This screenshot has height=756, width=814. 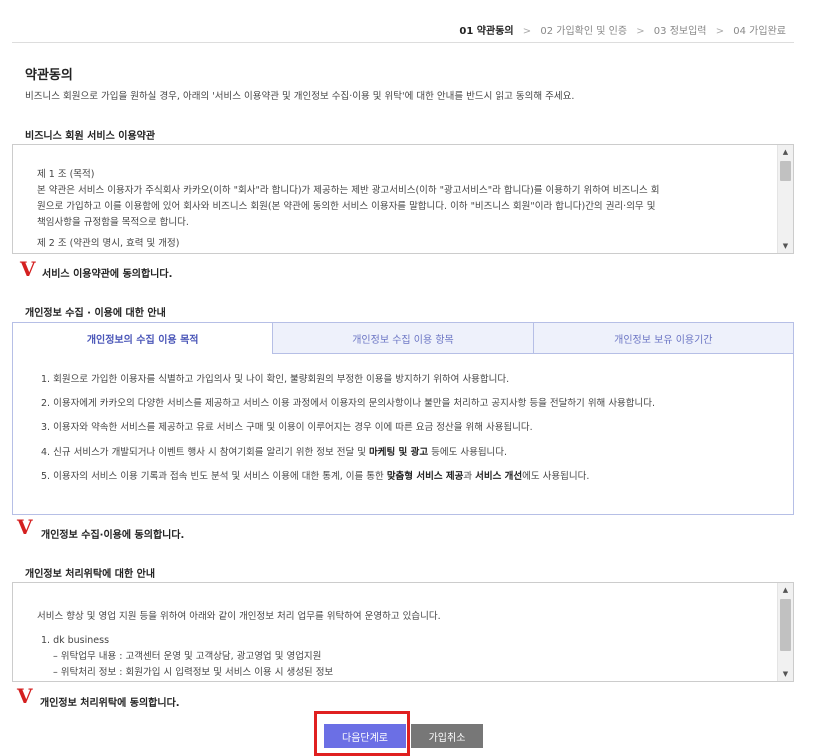 What do you see at coordinates (66, 174) in the screenshot?
I see `terms-line: 제 1 조 (목적)` at bounding box center [66, 174].